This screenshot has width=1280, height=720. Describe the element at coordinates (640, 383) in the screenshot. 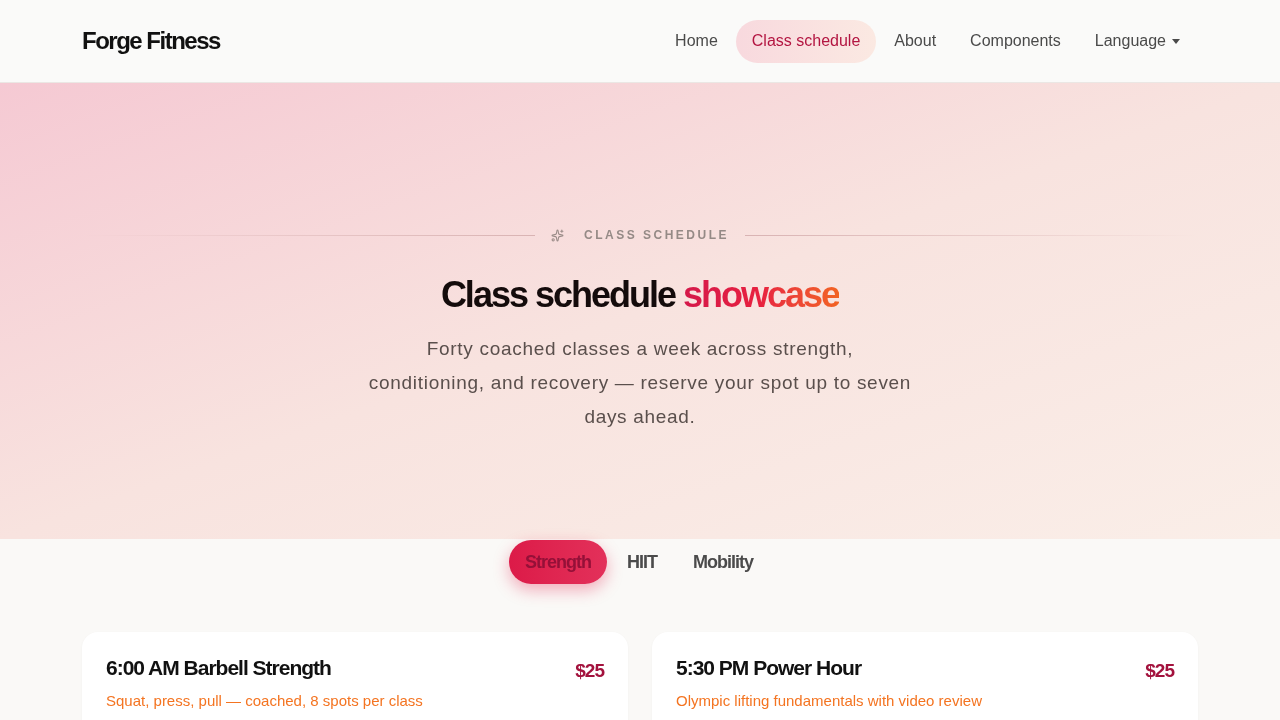

I see `hero-description: Forty coached classes a week across strength, conditioning, and recovery — reserve your spot up to seven days ahead.` at that location.